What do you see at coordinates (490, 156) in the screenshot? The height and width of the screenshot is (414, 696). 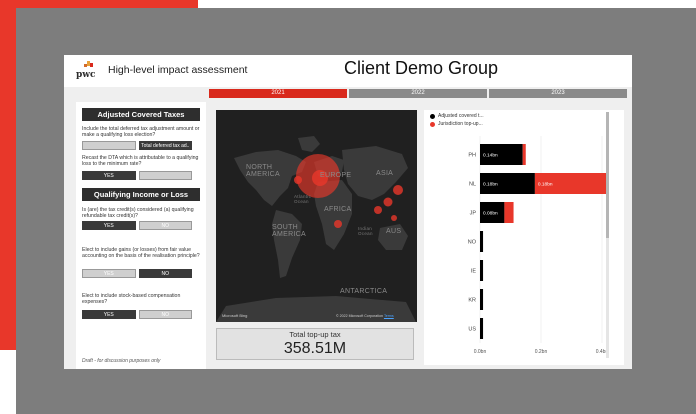 I see `data-label: 0.14bn` at bounding box center [490, 156].